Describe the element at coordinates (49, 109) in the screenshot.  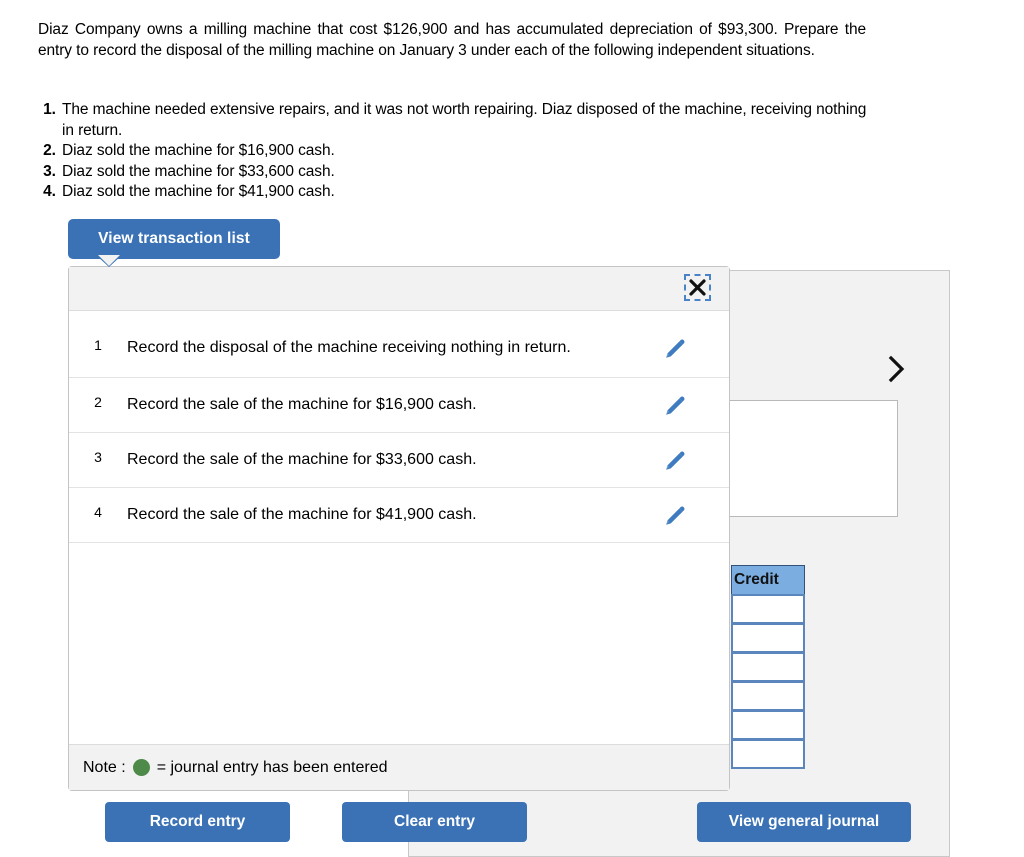
I see `situation-number: 1.` at that location.